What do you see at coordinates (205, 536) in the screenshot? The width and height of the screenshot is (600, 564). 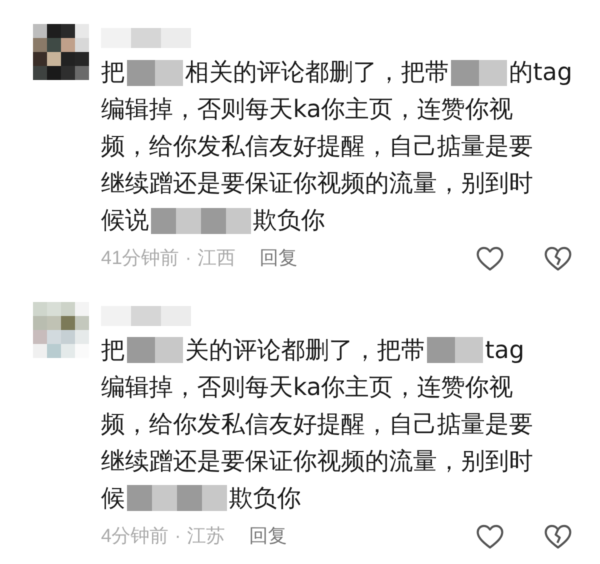 I see `comment-location: 江苏` at bounding box center [205, 536].